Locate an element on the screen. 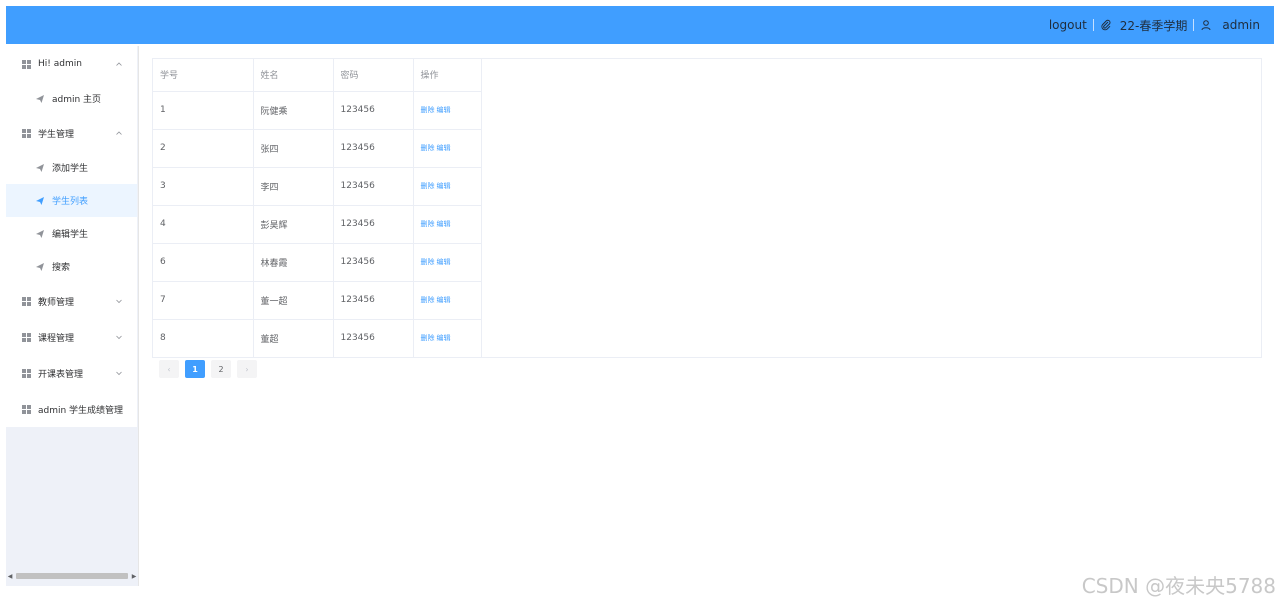 This screenshot has width=1280, height=607. table-row: 8 董超 123456 删除 编辑 is located at coordinates (317, 338).